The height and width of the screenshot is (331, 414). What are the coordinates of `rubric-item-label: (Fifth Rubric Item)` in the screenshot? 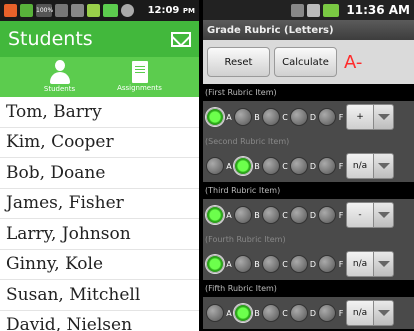 It's located at (308, 288).